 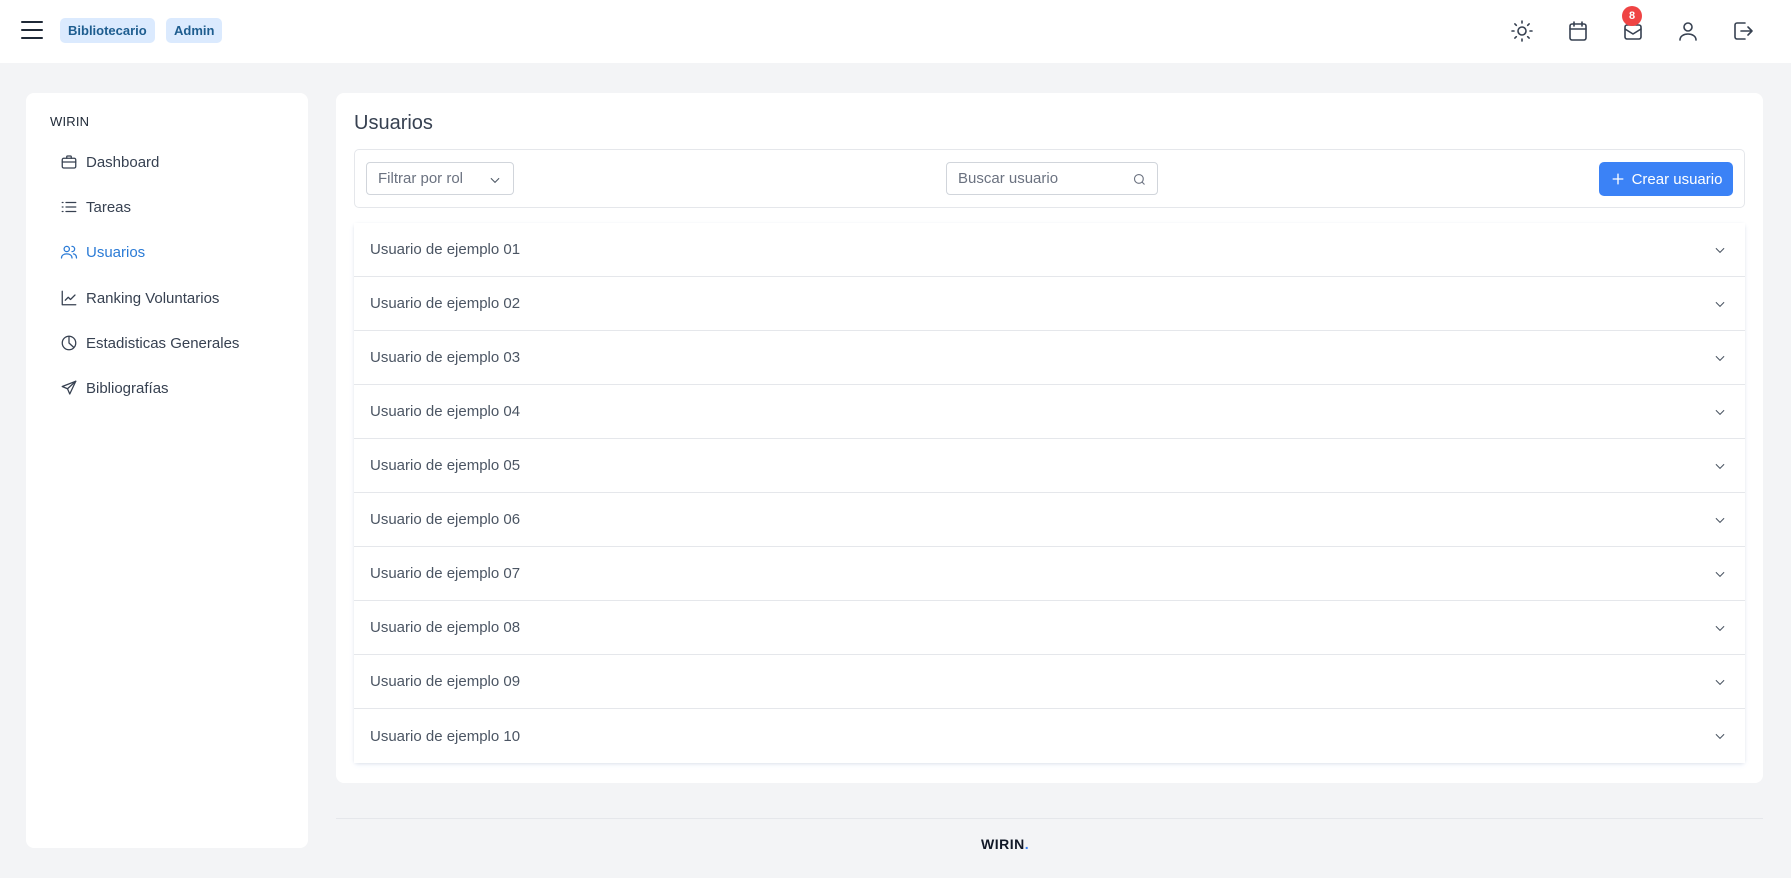 What do you see at coordinates (116, 252) in the screenshot?
I see `sidebar-item-label: Usuarios` at bounding box center [116, 252].